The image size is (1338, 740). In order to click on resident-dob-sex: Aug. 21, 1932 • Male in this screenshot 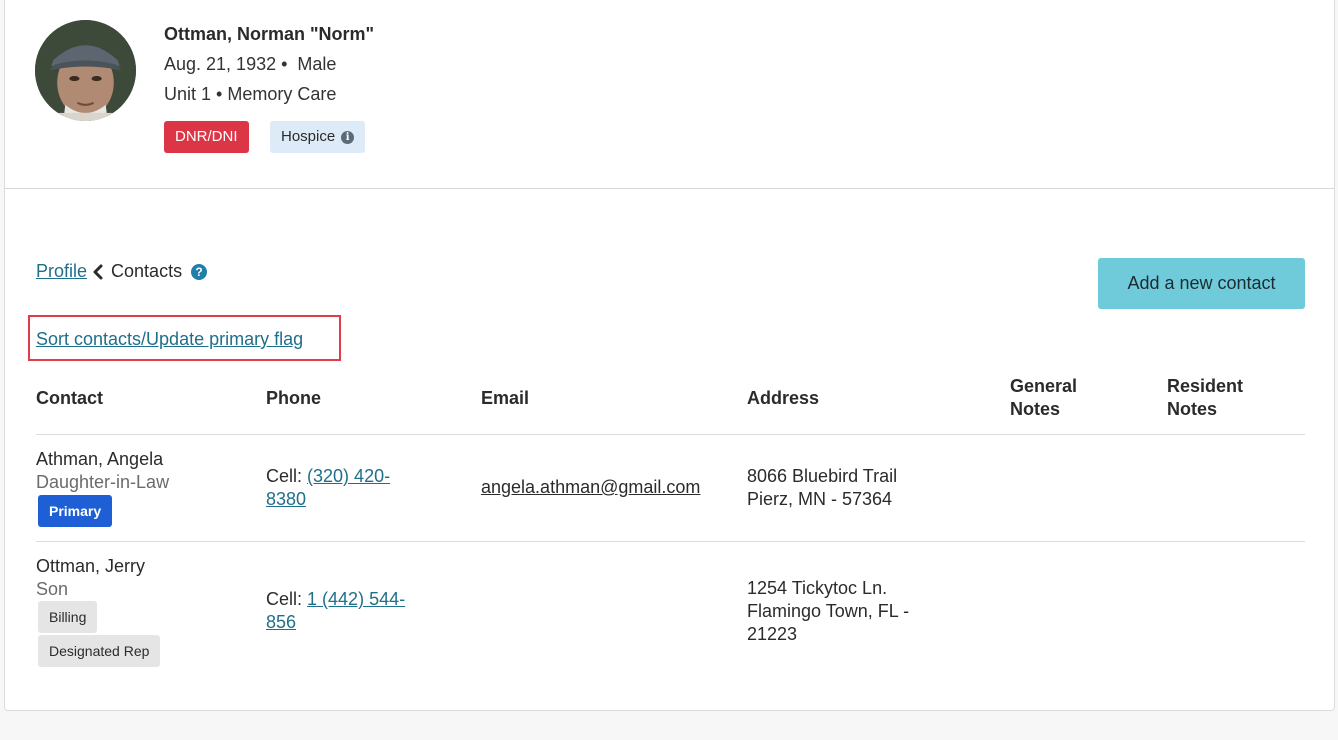, I will do `click(250, 64)`.